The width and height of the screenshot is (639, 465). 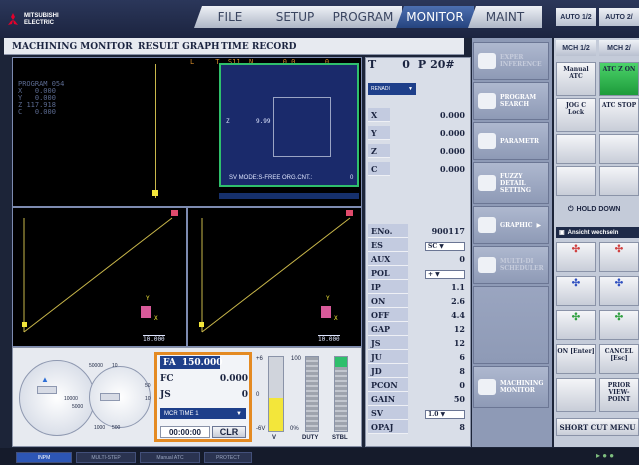 What do you see at coordinates (120, 397) in the screenshot?
I see `feed-dial-right` at bounding box center [120, 397].